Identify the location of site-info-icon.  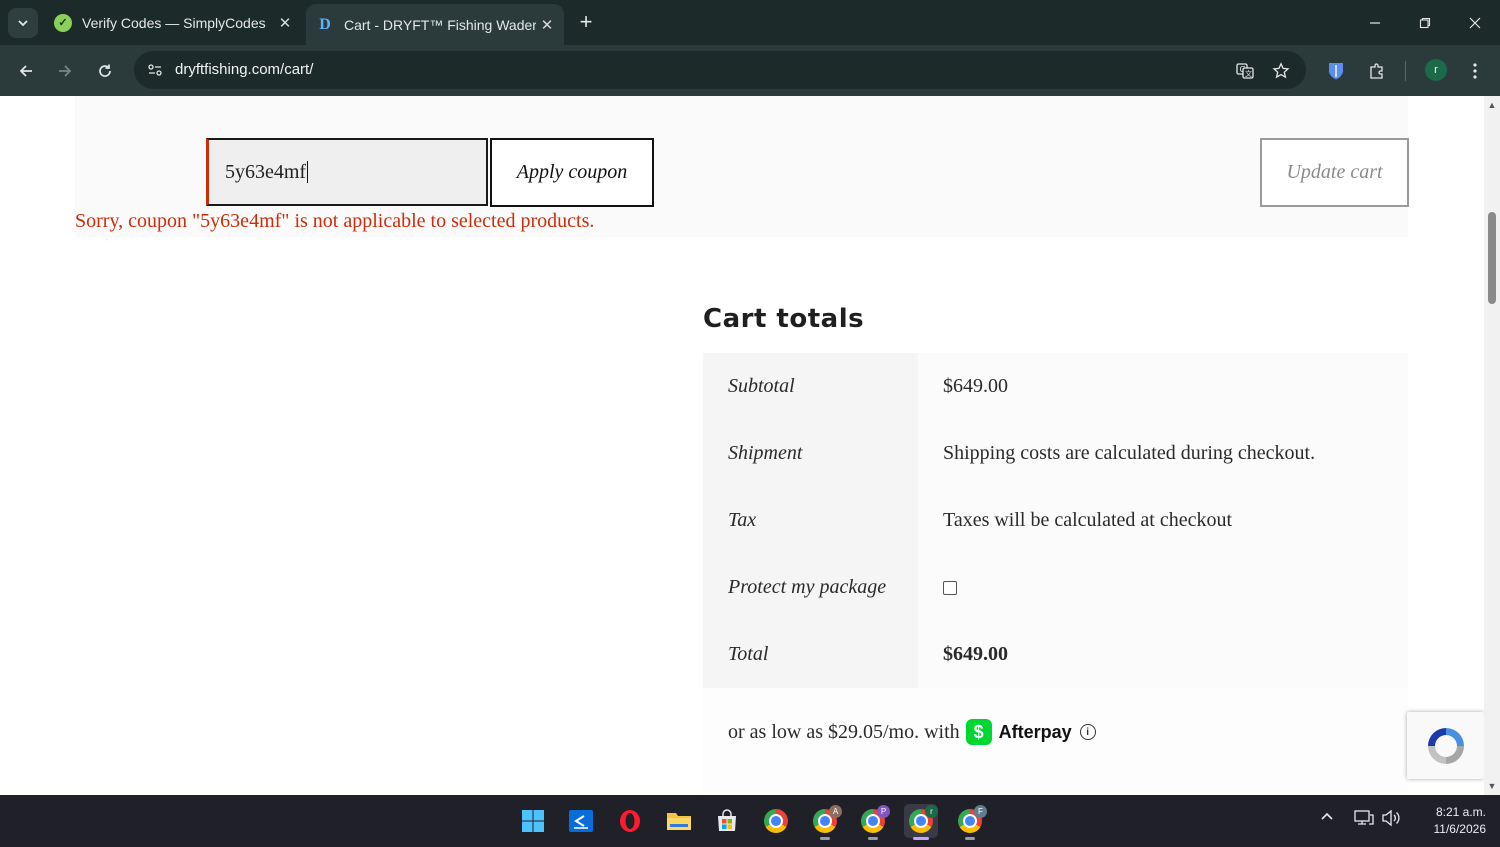
(155, 70).